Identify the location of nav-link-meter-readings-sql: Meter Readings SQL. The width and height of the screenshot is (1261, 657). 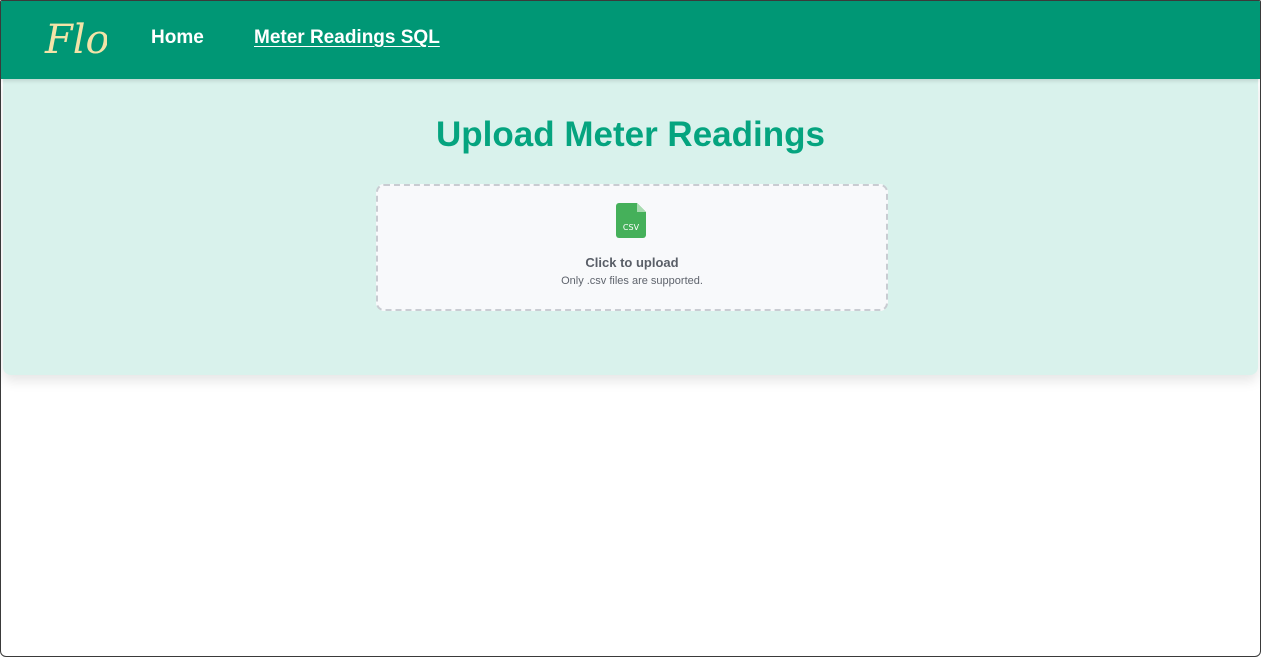
(347, 38).